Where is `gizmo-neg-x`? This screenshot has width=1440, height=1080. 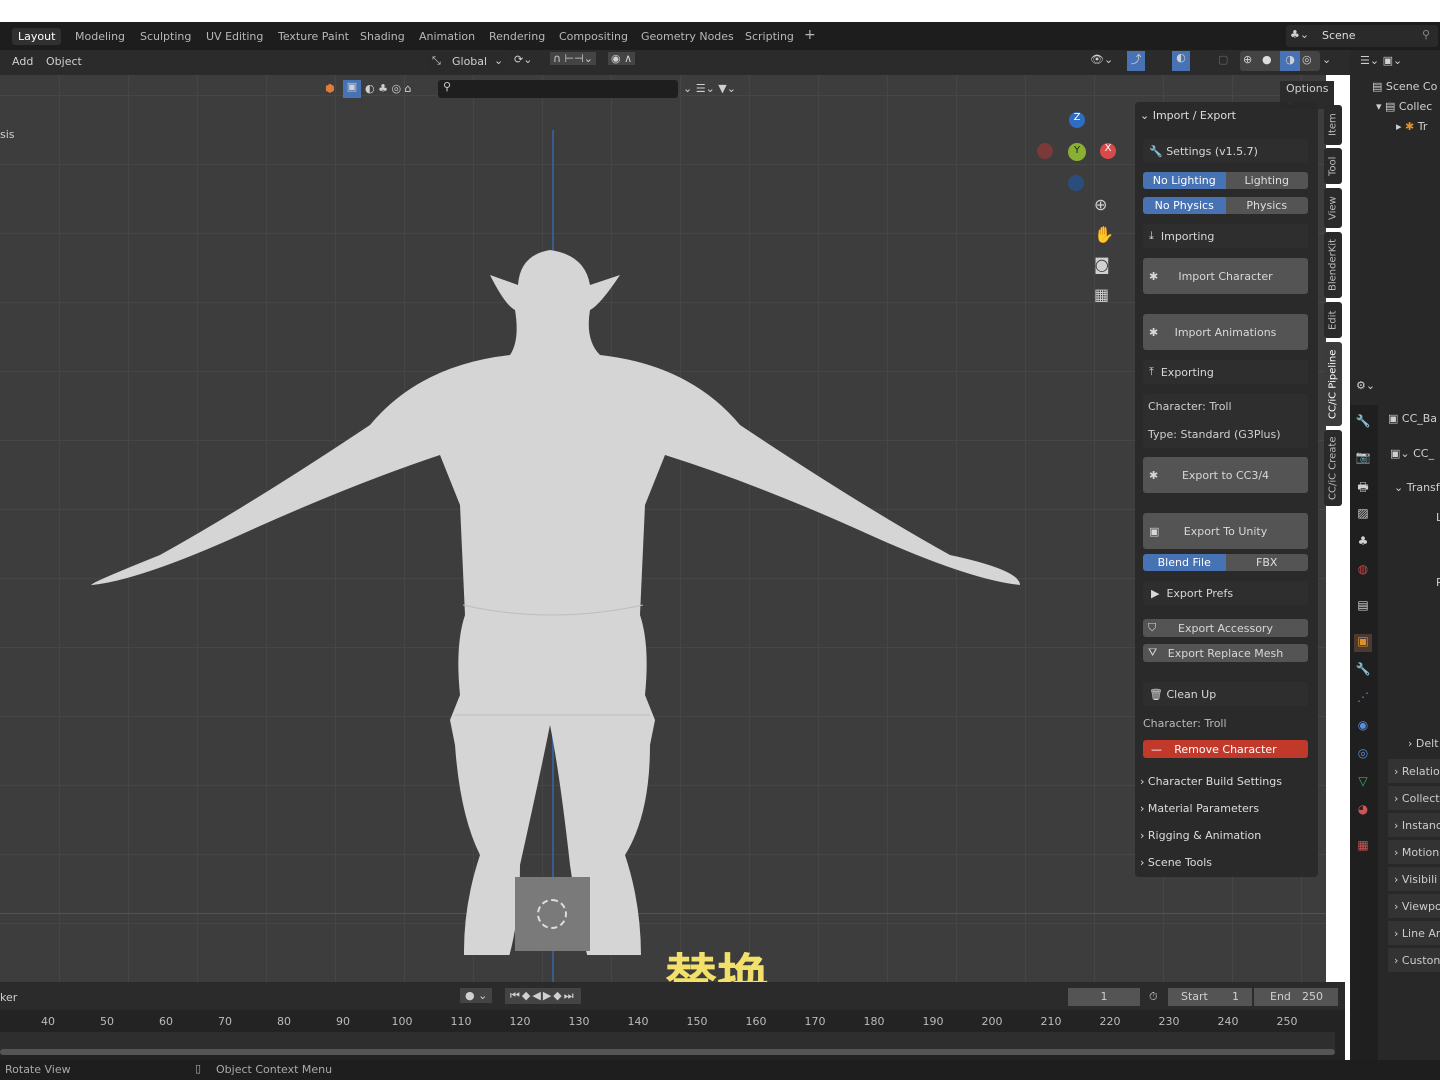
gizmo-neg-x is located at coordinates (1045, 151).